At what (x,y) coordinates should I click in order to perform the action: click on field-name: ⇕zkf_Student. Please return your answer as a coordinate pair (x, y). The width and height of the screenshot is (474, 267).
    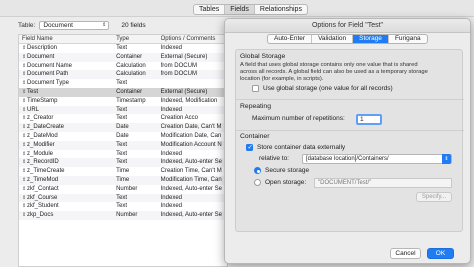
    Looking at the image, I should click on (67, 206).